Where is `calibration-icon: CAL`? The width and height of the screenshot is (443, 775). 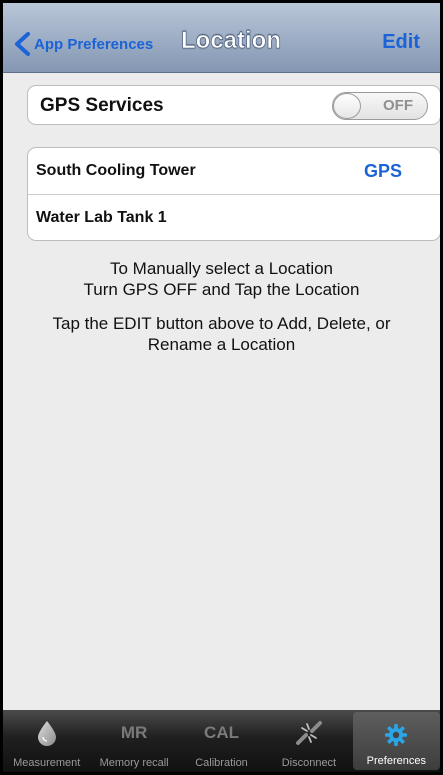
calibration-icon: CAL is located at coordinates (221, 732).